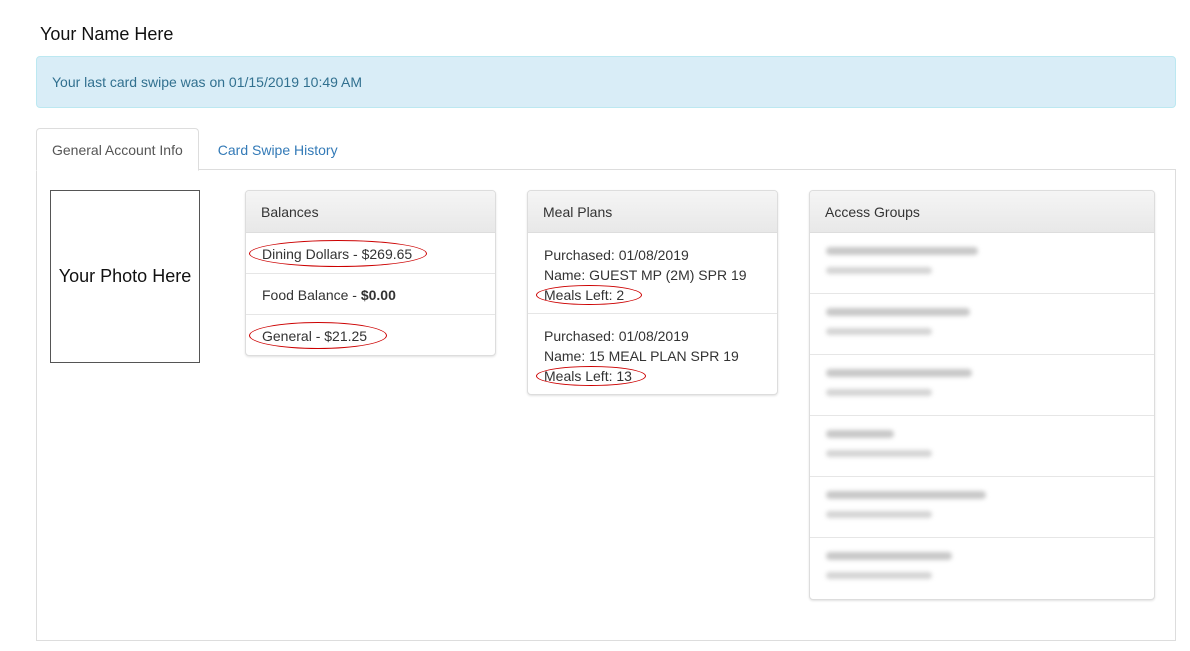  What do you see at coordinates (278, 149) in the screenshot?
I see `tab-card-swipe-history: Card Swipe History` at bounding box center [278, 149].